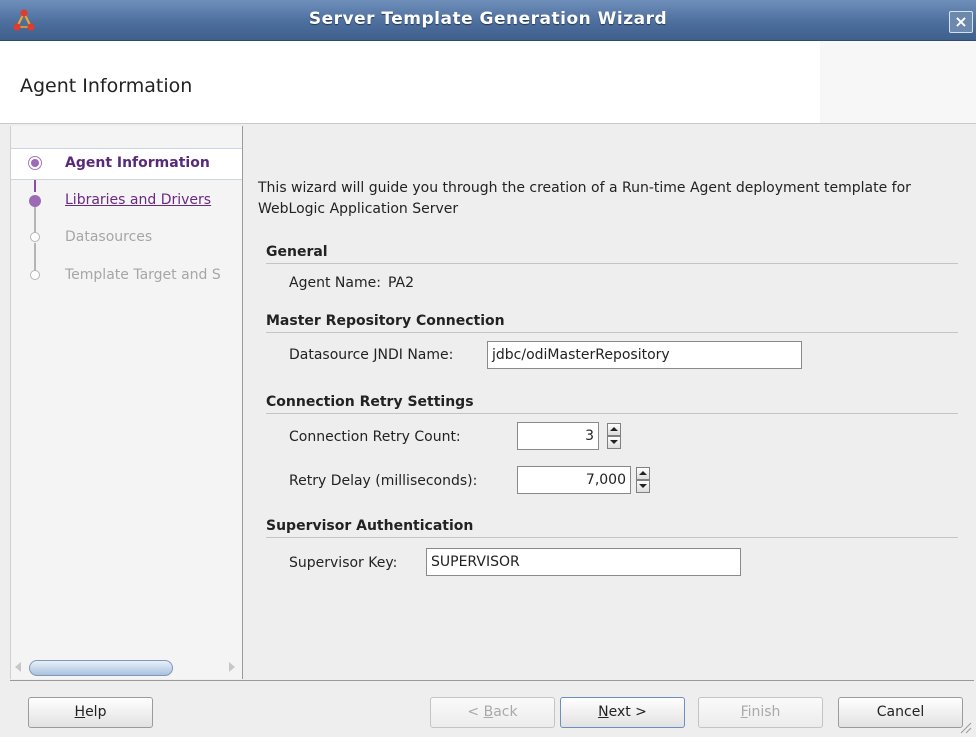 Image resolution: width=976 pixels, height=737 pixels. Describe the element at coordinates (401, 283) in the screenshot. I see `agent-name-value: PA2` at that location.